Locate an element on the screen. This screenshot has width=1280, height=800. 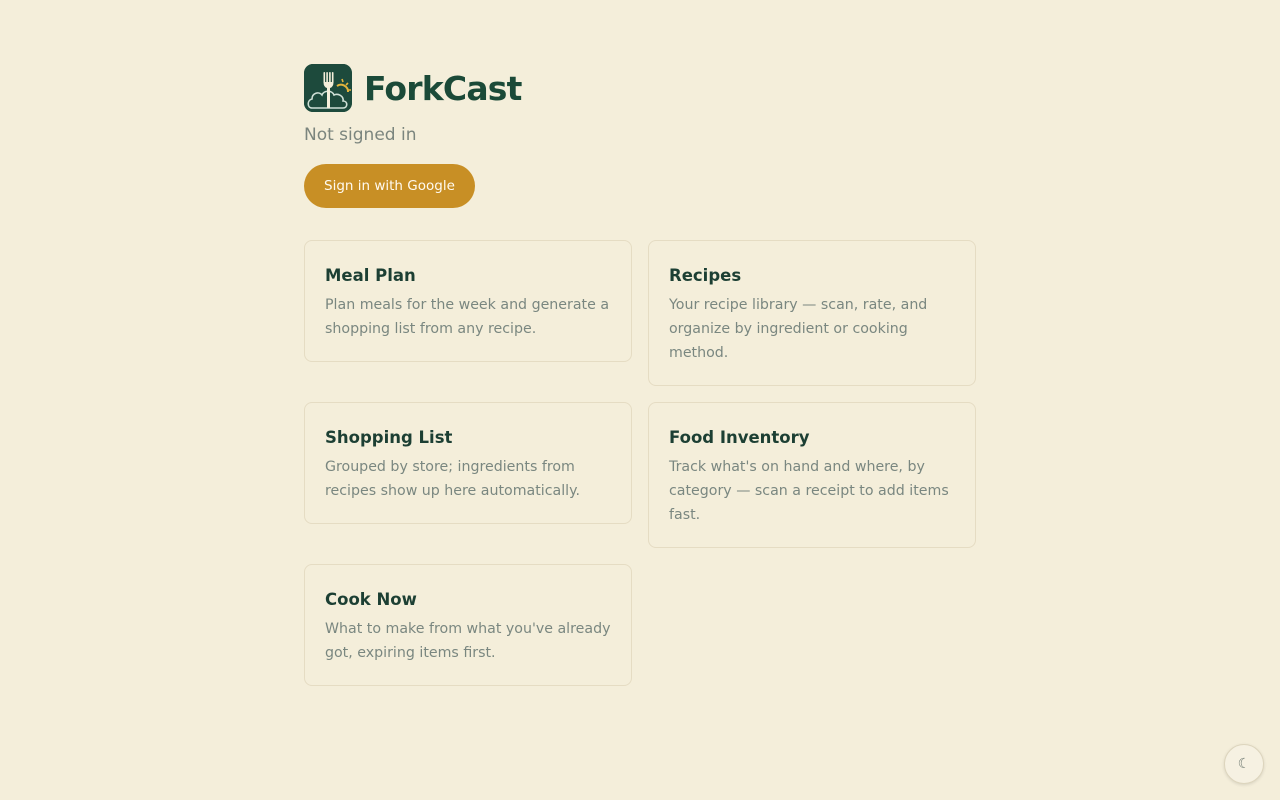
moon-icon: ☾ is located at coordinates (1244, 764).